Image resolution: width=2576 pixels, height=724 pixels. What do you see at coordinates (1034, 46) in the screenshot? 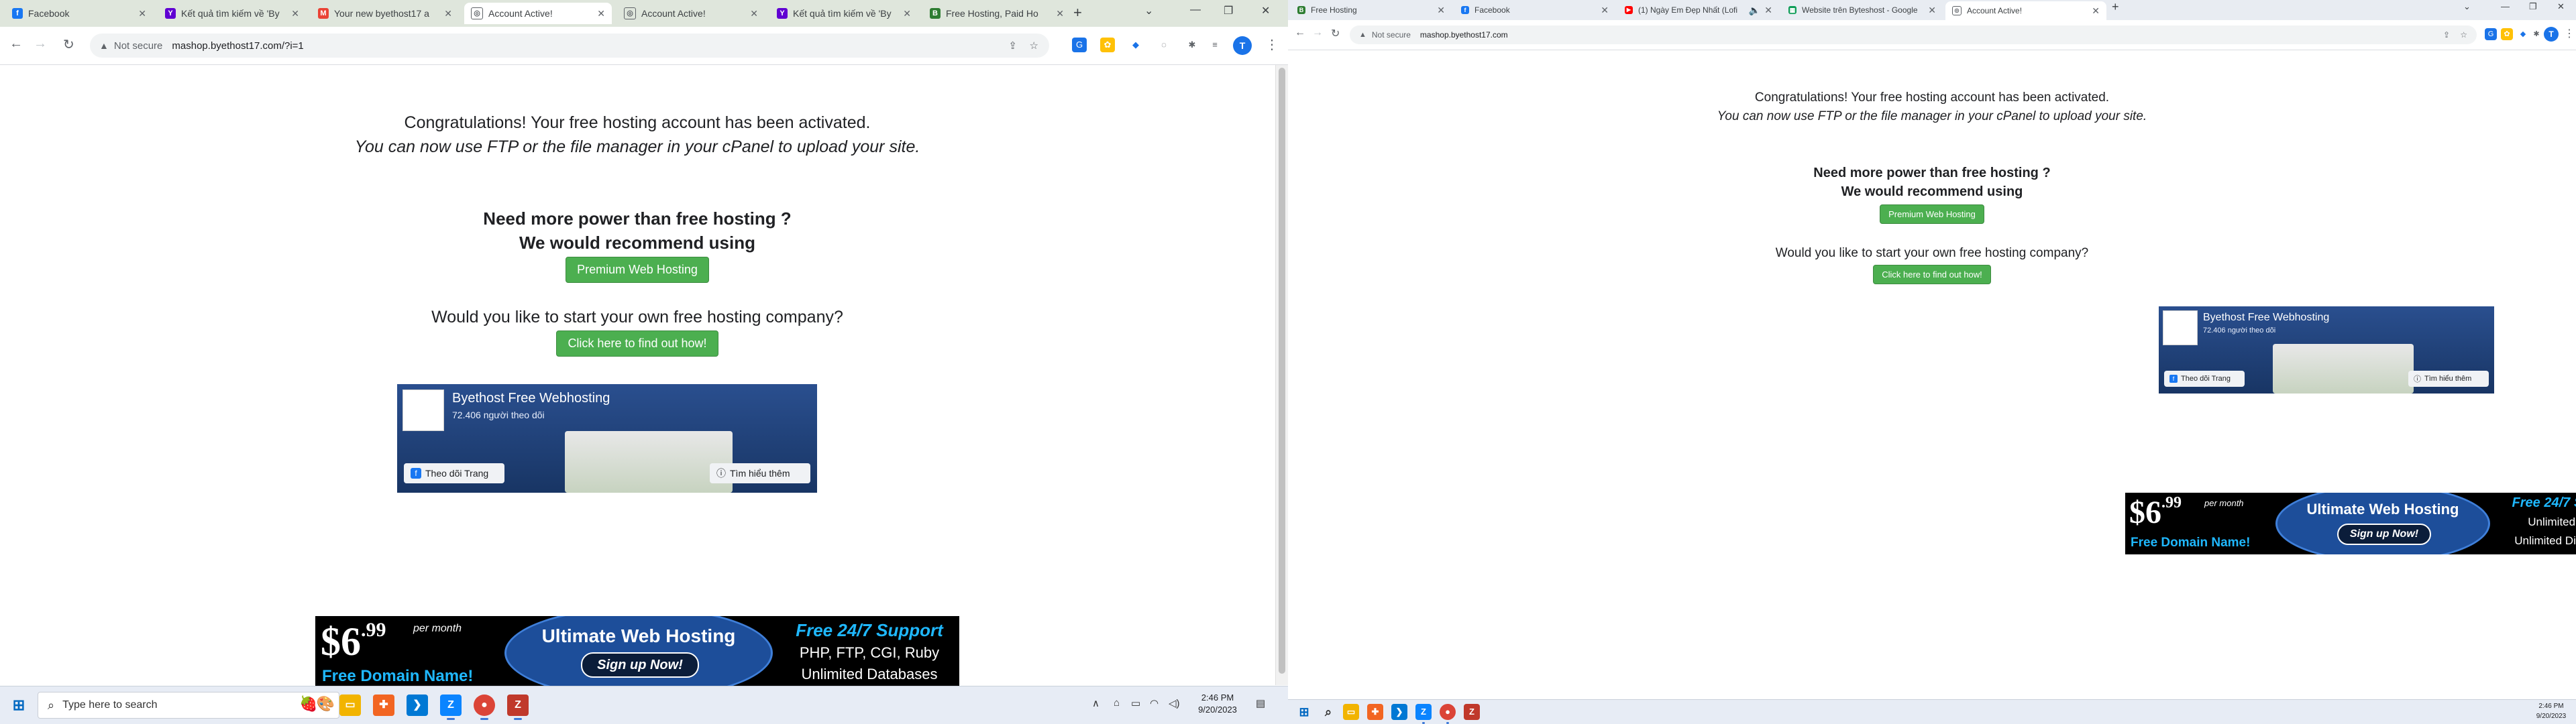
I see `bookmark-star-icon: ☆` at bounding box center [1034, 46].